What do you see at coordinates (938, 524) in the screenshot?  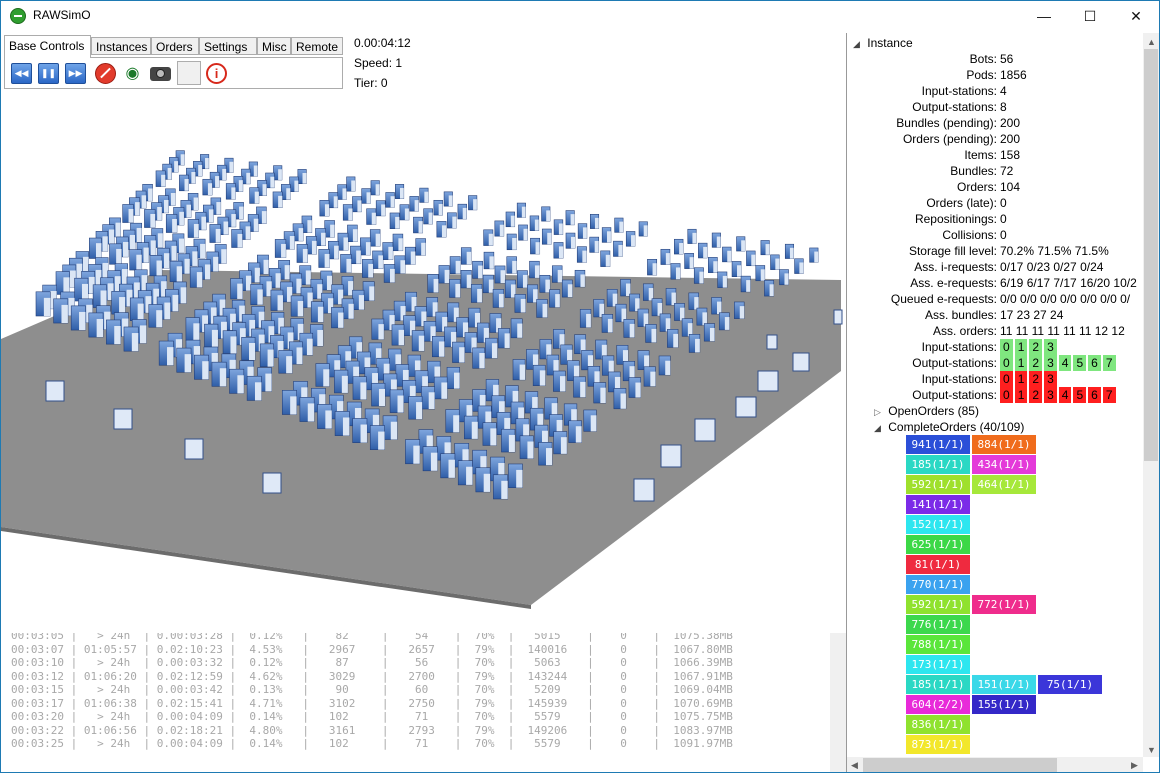 I see `order-badge: 152(1/1)` at bounding box center [938, 524].